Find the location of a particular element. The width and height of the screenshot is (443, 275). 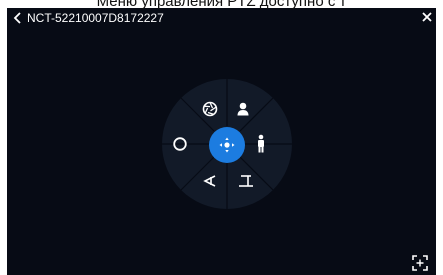

circle-icon is located at coordinates (180, 144).